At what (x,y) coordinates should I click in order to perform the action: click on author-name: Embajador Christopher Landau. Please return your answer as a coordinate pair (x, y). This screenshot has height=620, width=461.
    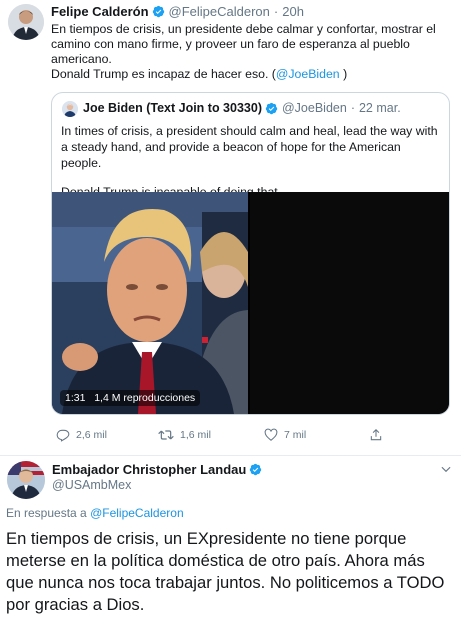
    Looking at the image, I should click on (149, 469).